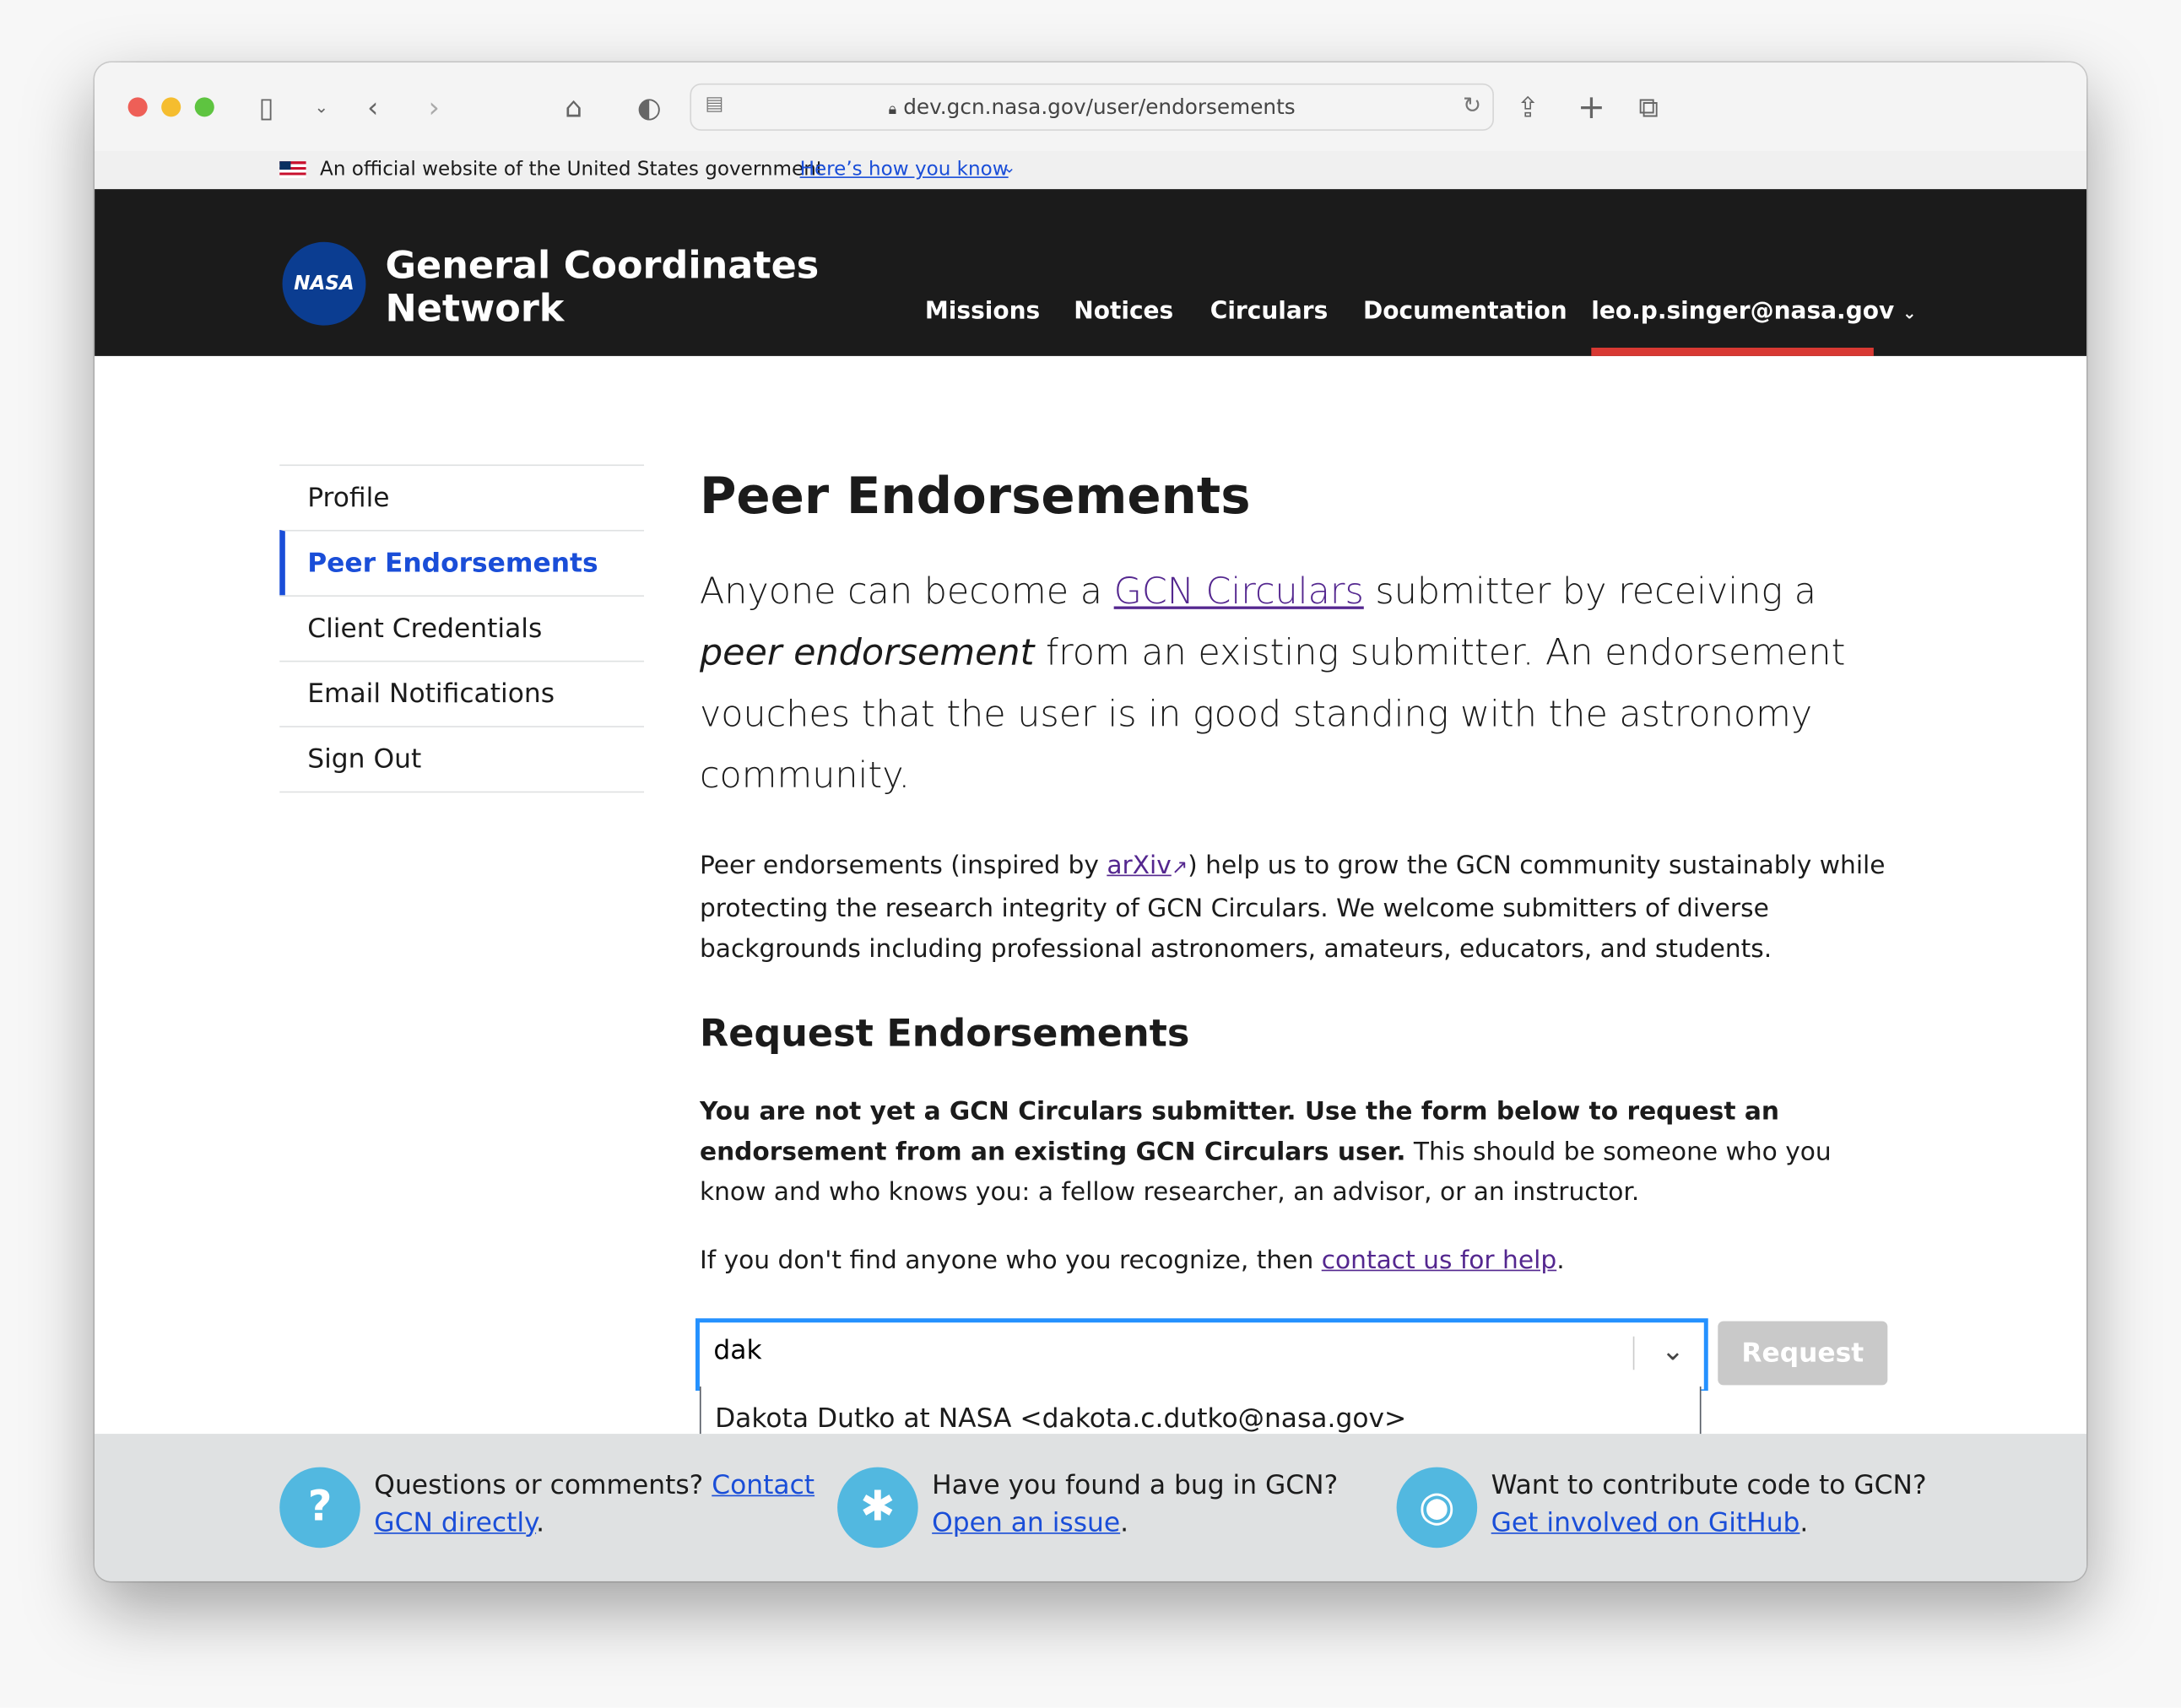 The image size is (2181, 1708). Describe the element at coordinates (877, 1508) in the screenshot. I see `bug-icon: ✱` at that location.